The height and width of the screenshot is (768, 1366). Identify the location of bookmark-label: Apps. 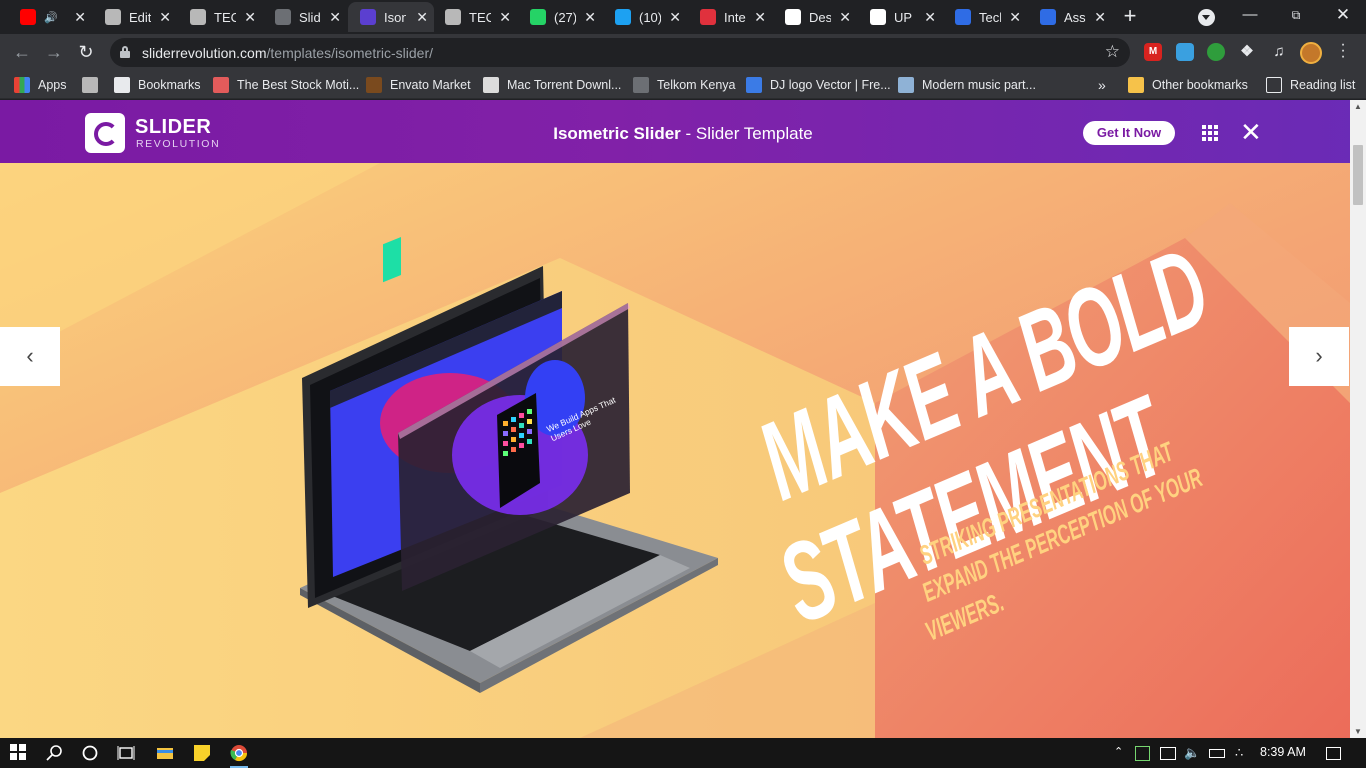
(52, 85).